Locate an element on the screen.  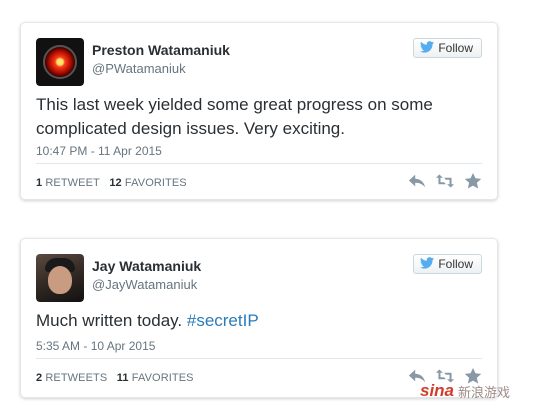
user-handle: @JayWatamaniuk is located at coordinates (144, 284).